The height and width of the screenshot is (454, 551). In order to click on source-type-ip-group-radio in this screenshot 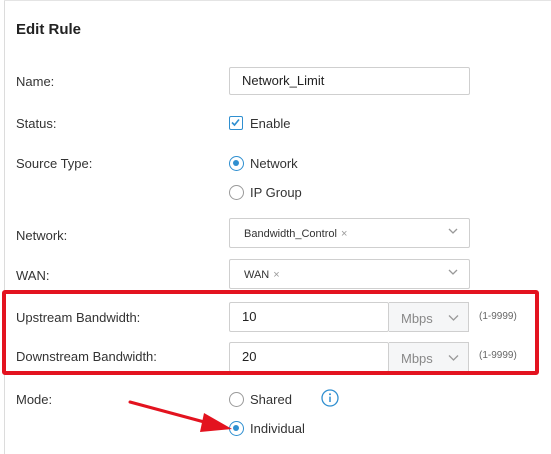, I will do `click(236, 192)`.